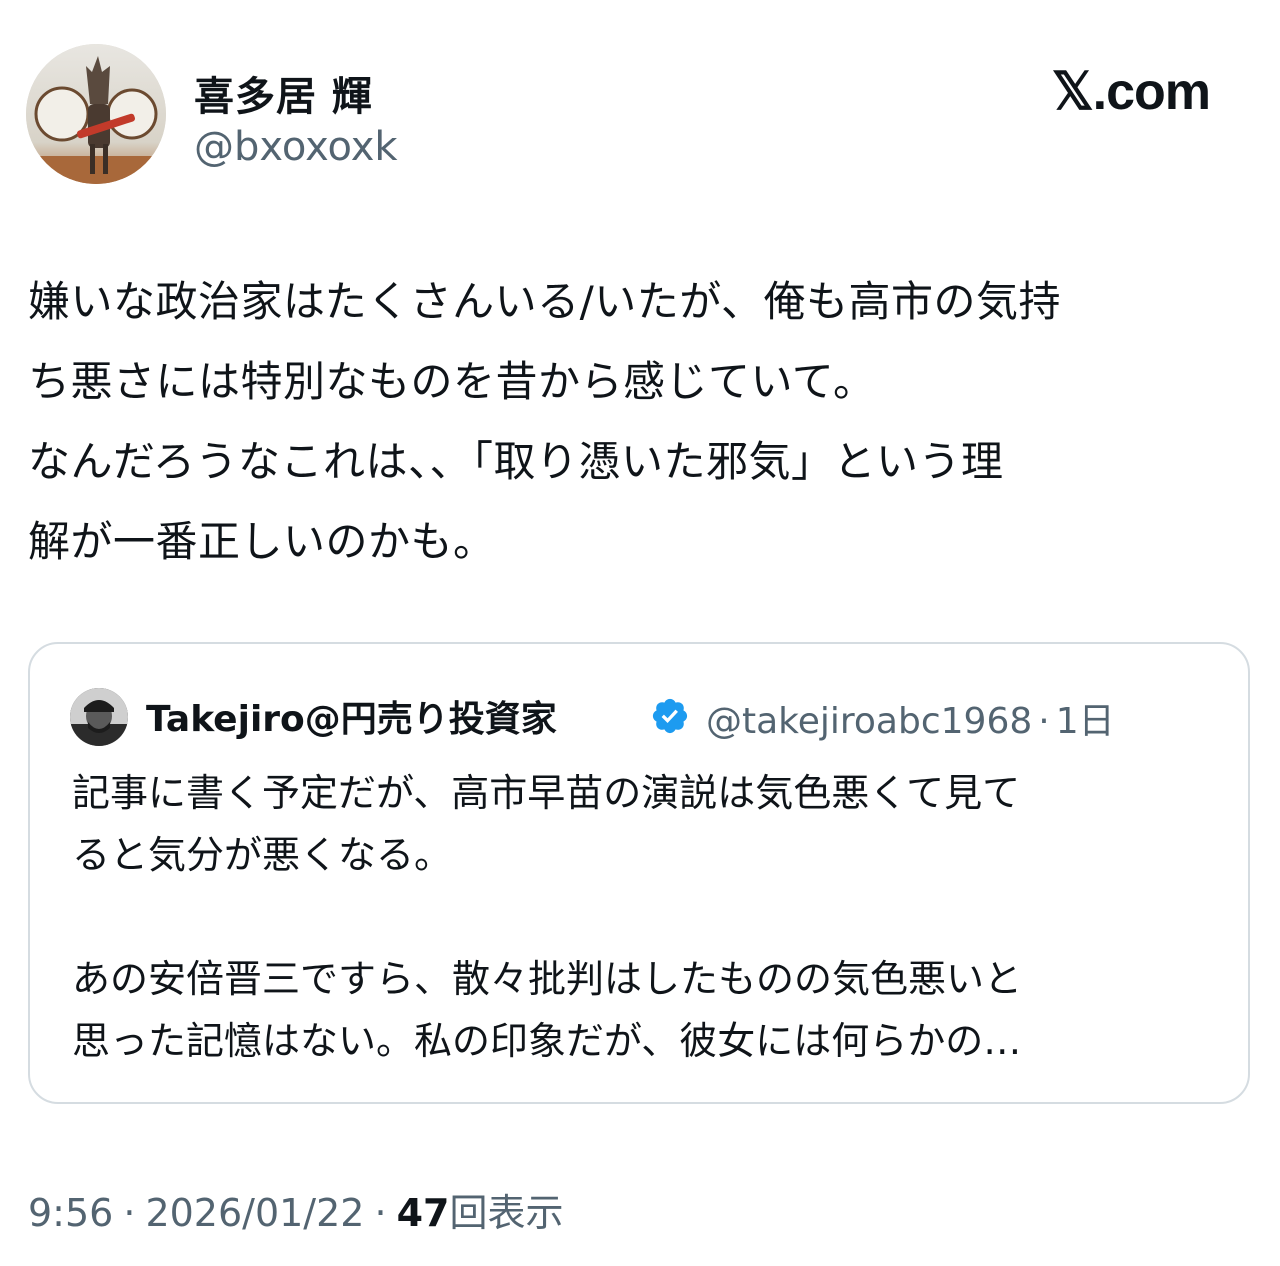 This screenshot has width=1280, height=1266. What do you see at coordinates (296, 147) in the screenshot?
I see `author-handle: @bxoxoxk` at bounding box center [296, 147].